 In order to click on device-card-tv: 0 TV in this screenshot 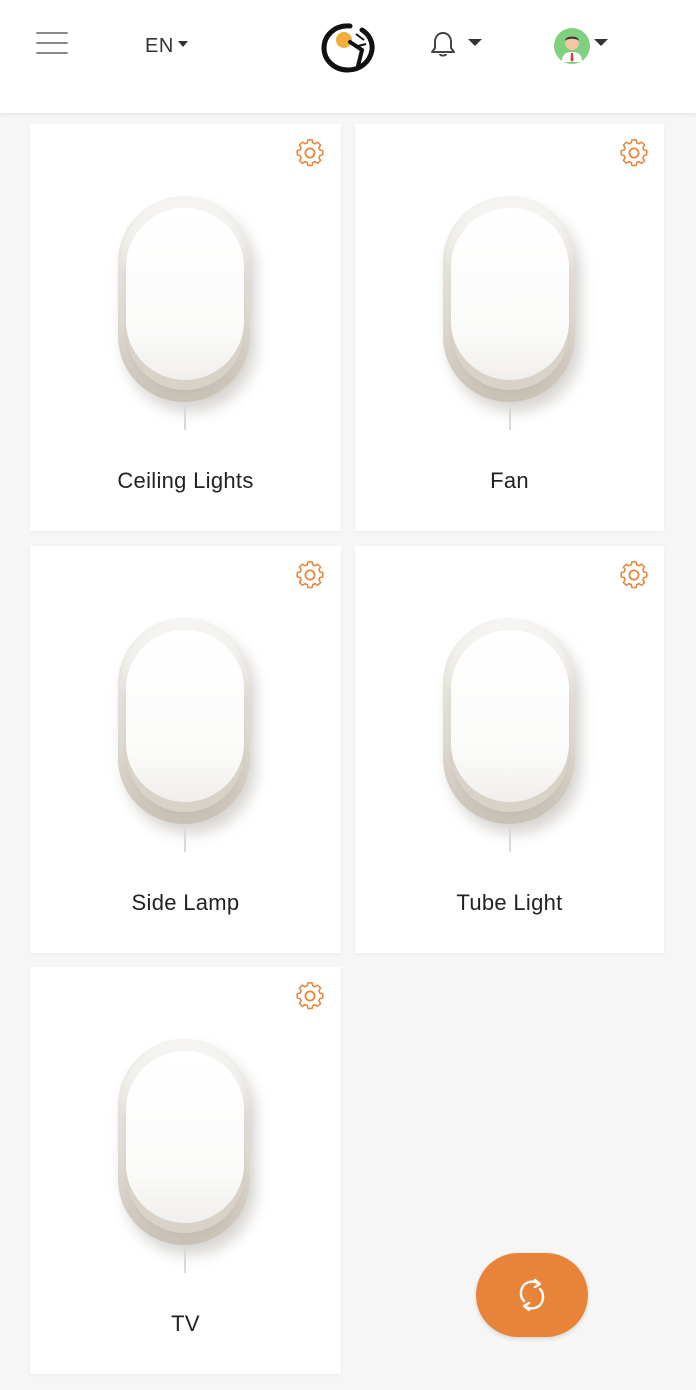, I will do `click(185, 1170)`.